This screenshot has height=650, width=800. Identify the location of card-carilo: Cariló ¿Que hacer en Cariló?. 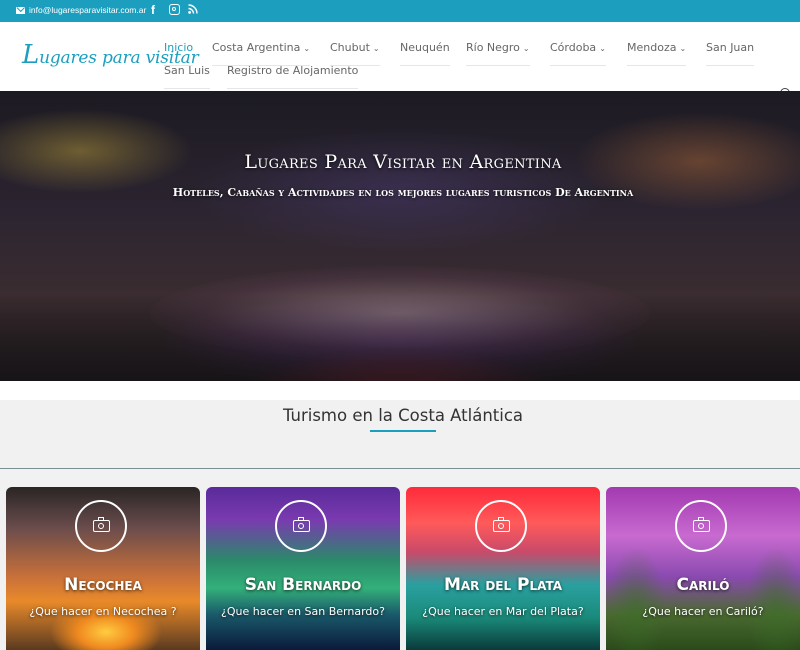
(703, 568).